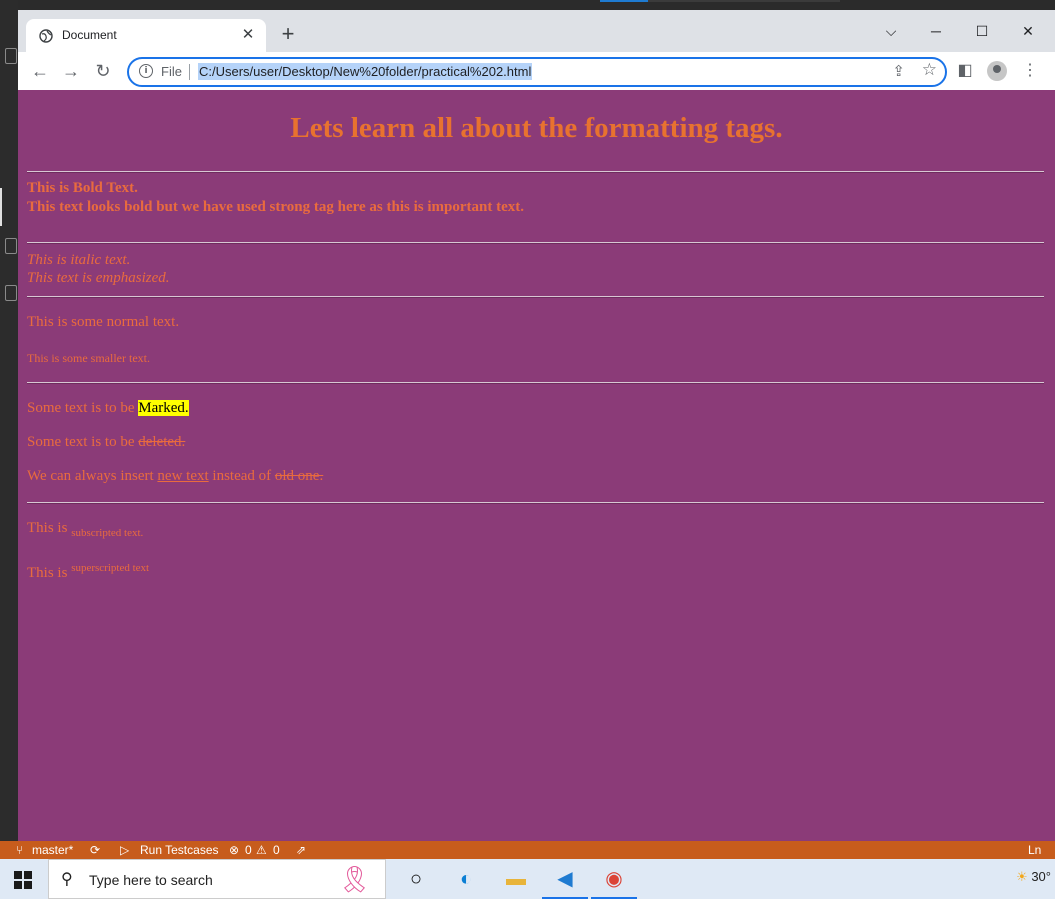 This screenshot has height=899, width=1055. Describe the element at coordinates (1030, 71) in the screenshot. I see `menu-kebab-icon: ⋮` at that location.